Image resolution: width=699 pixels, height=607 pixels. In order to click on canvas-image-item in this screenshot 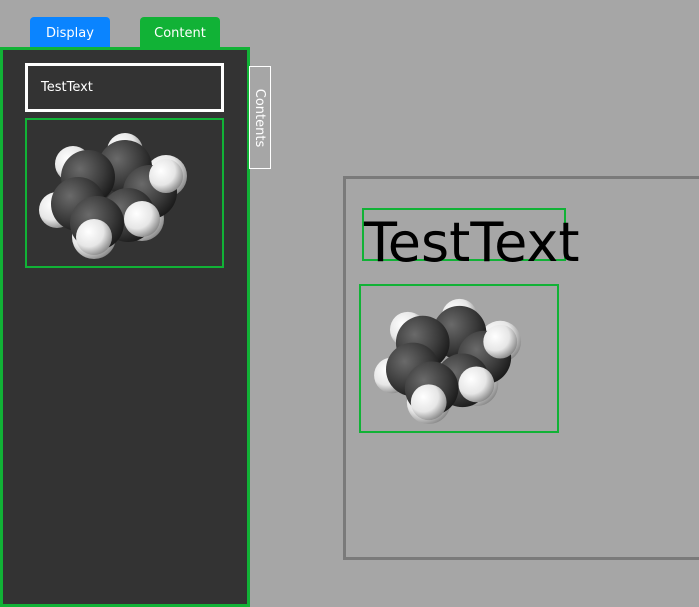, I will do `click(459, 358)`.